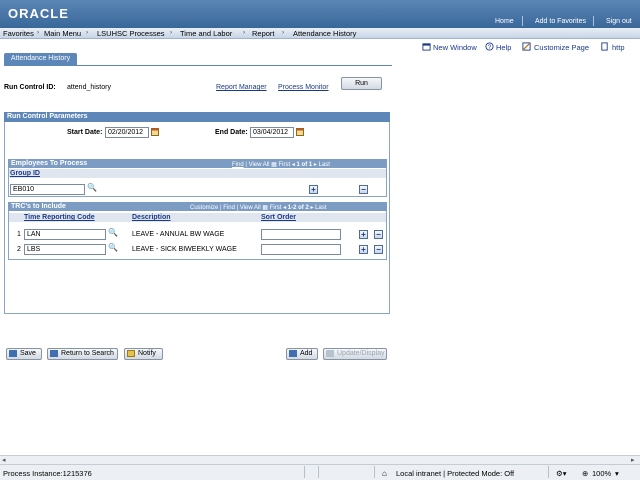  I want to click on zoom-level: 100%, so click(601, 473).